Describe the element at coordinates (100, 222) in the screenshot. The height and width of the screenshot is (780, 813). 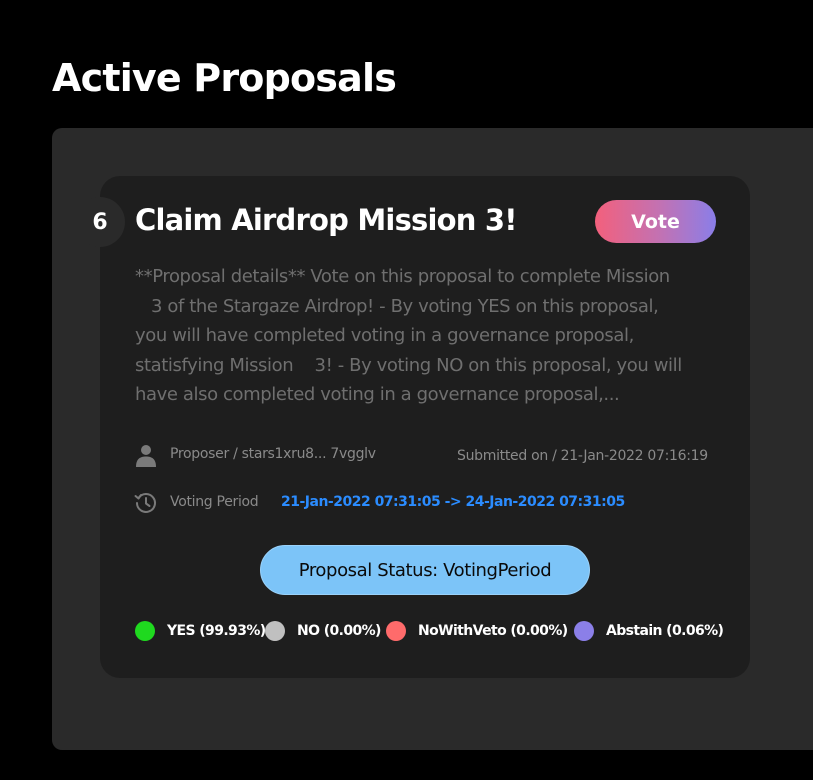
I see `proposal-number-badge: 6` at that location.